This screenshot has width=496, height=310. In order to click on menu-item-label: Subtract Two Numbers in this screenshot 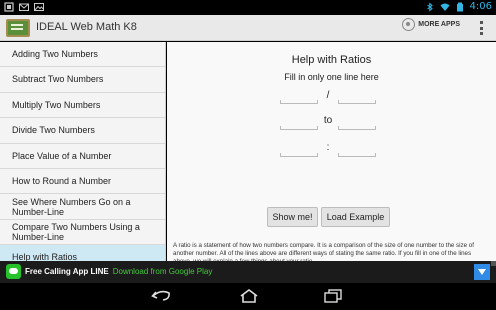, I will do `click(58, 79)`.